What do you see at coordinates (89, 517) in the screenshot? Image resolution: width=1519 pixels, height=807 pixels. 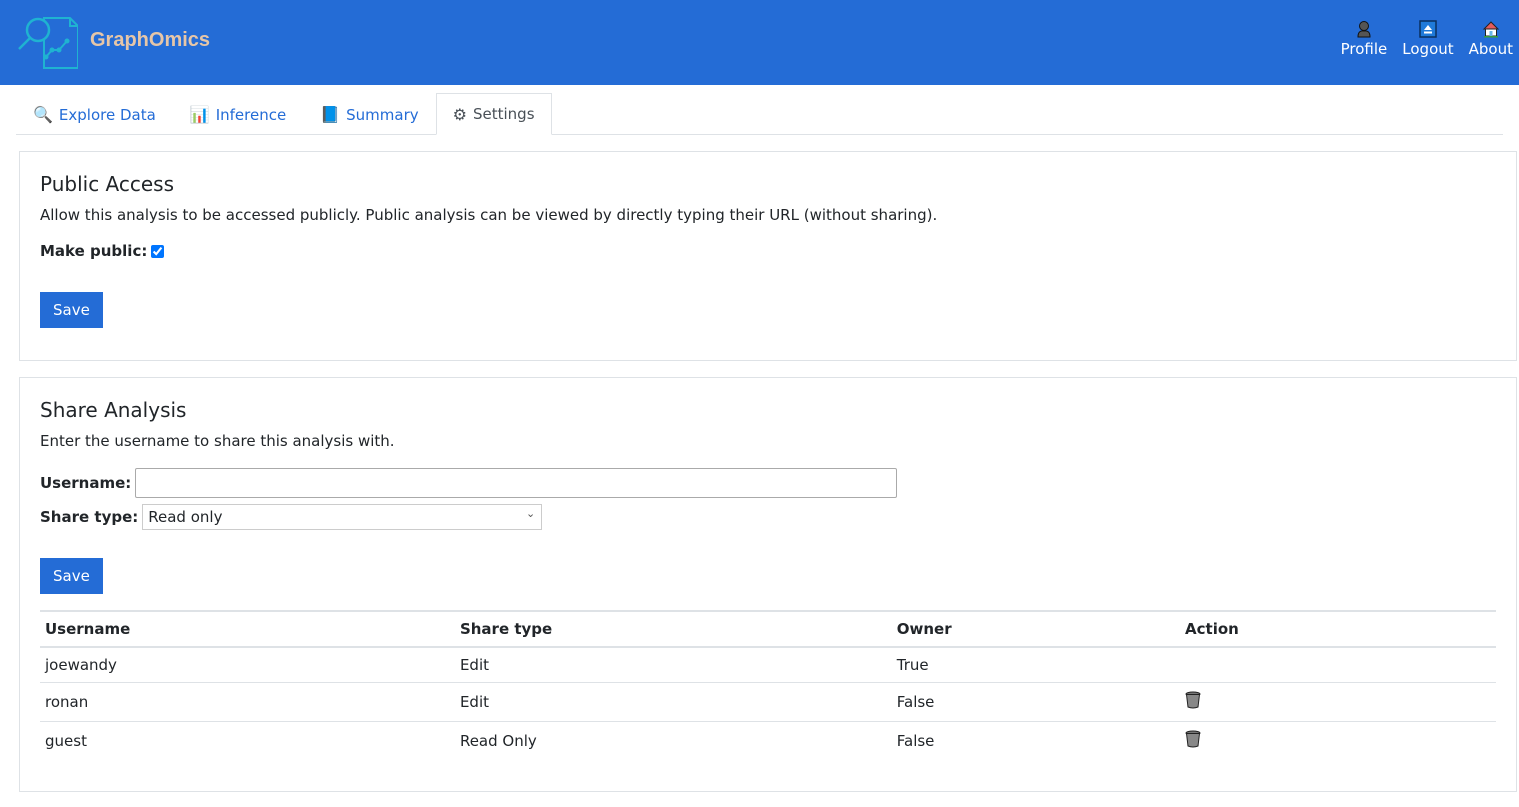 I see `share-type-label: Share type:` at bounding box center [89, 517].